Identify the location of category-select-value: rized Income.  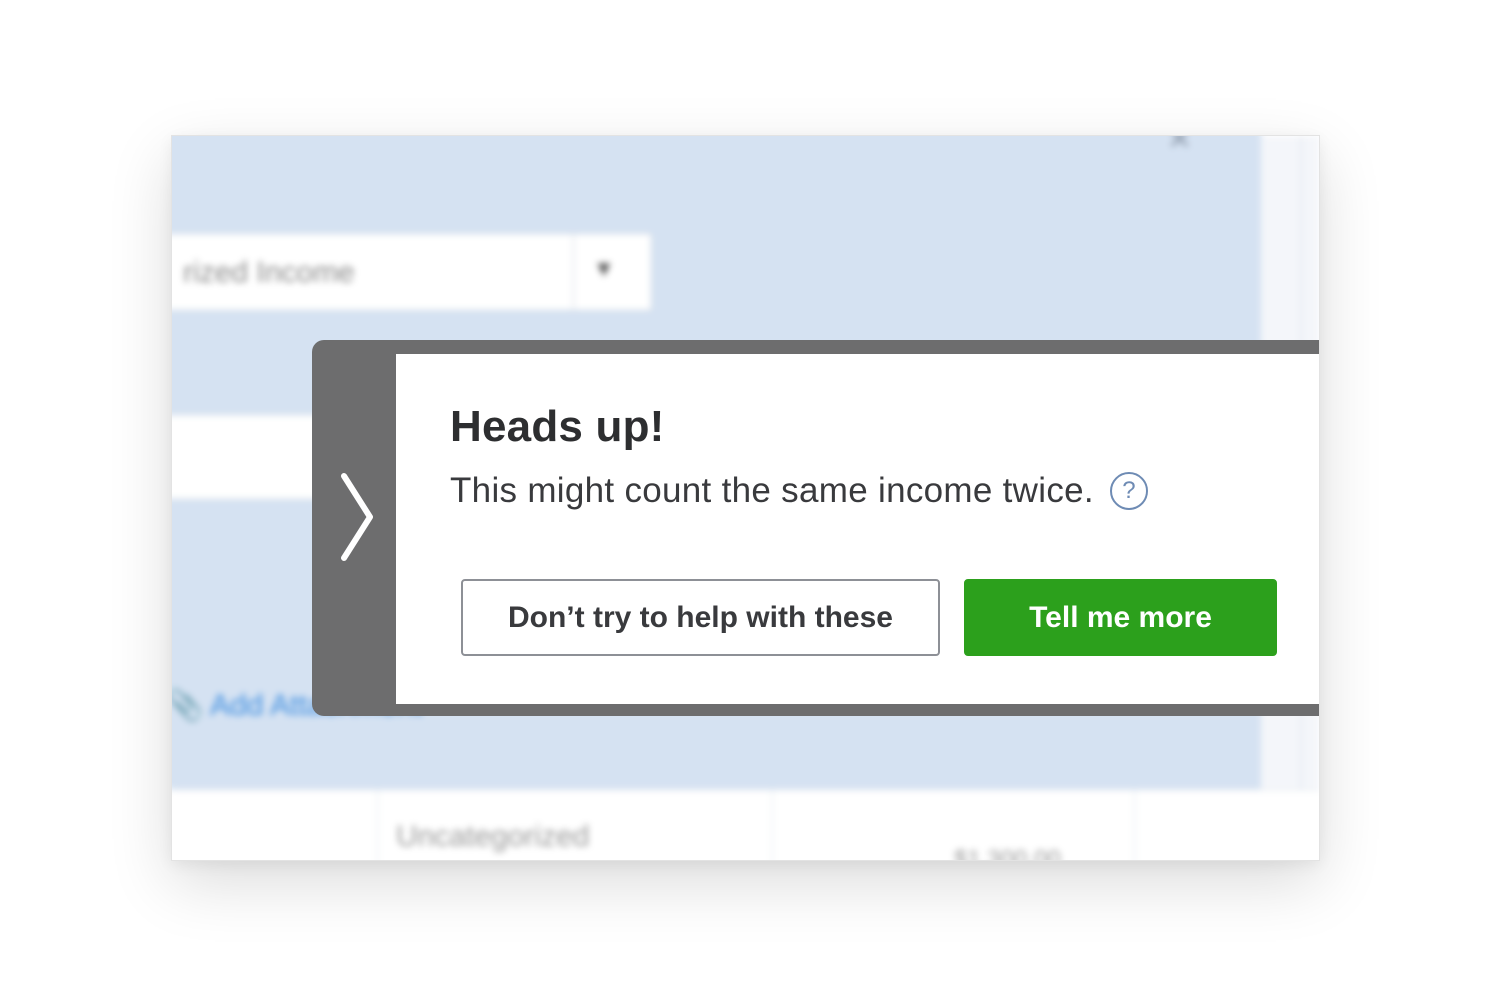
(269, 272).